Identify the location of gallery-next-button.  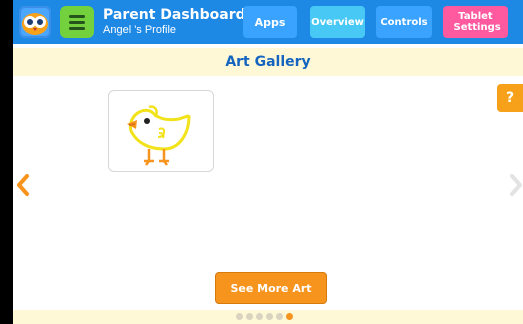
(514, 185).